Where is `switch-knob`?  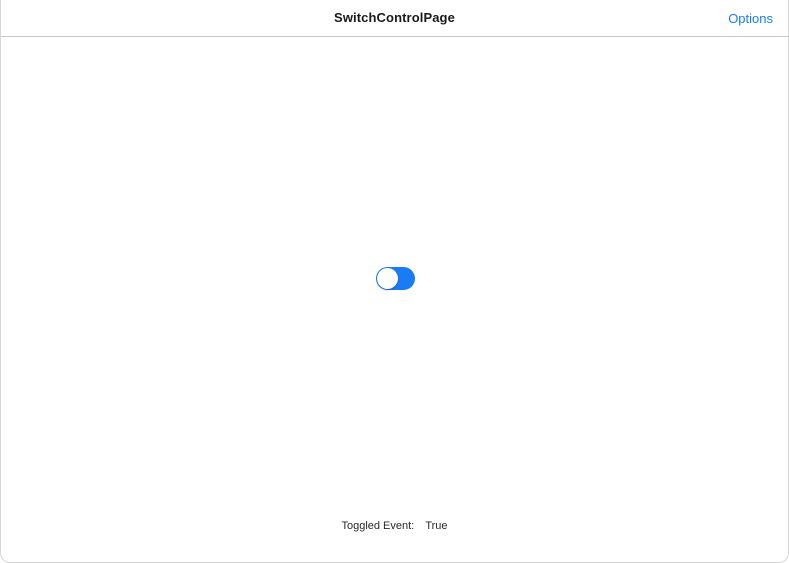 switch-knob is located at coordinates (387, 278).